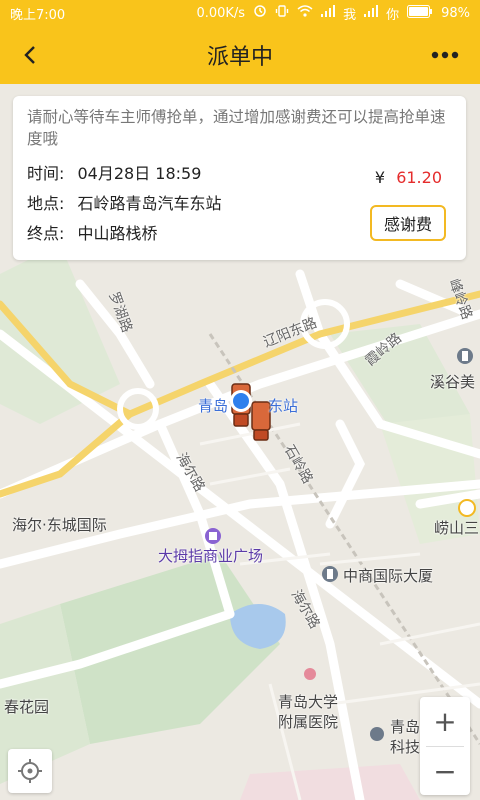  I want to click on map-label-hospital-line2: 附属医院, so click(308, 722).